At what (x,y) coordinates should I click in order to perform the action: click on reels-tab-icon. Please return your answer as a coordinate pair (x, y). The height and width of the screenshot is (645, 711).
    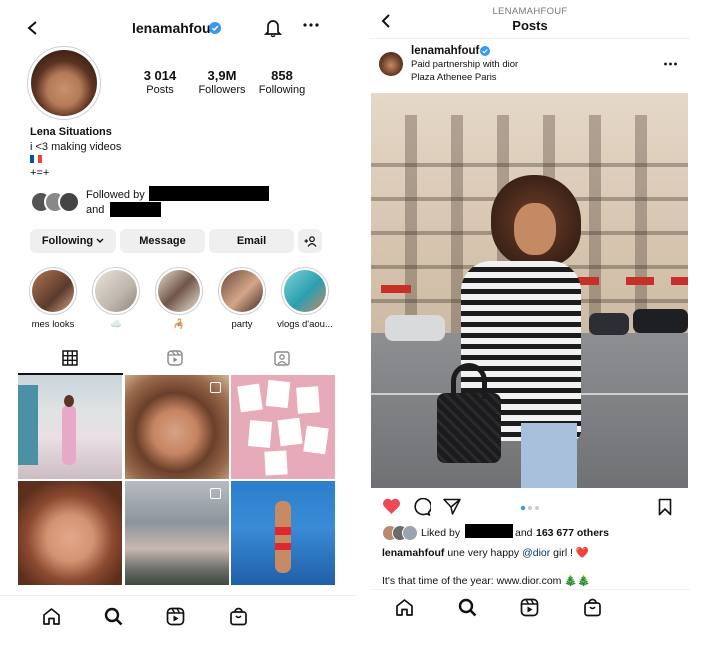
    Looking at the image, I should click on (175, 358).